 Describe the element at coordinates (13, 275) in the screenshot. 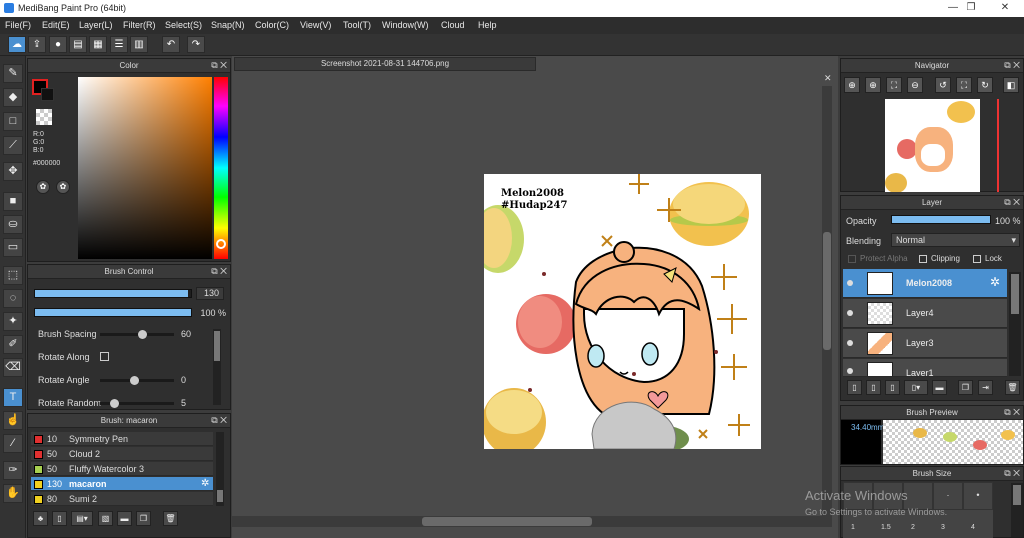

I see `select-rect-tool-icon: ⬚` at that location.